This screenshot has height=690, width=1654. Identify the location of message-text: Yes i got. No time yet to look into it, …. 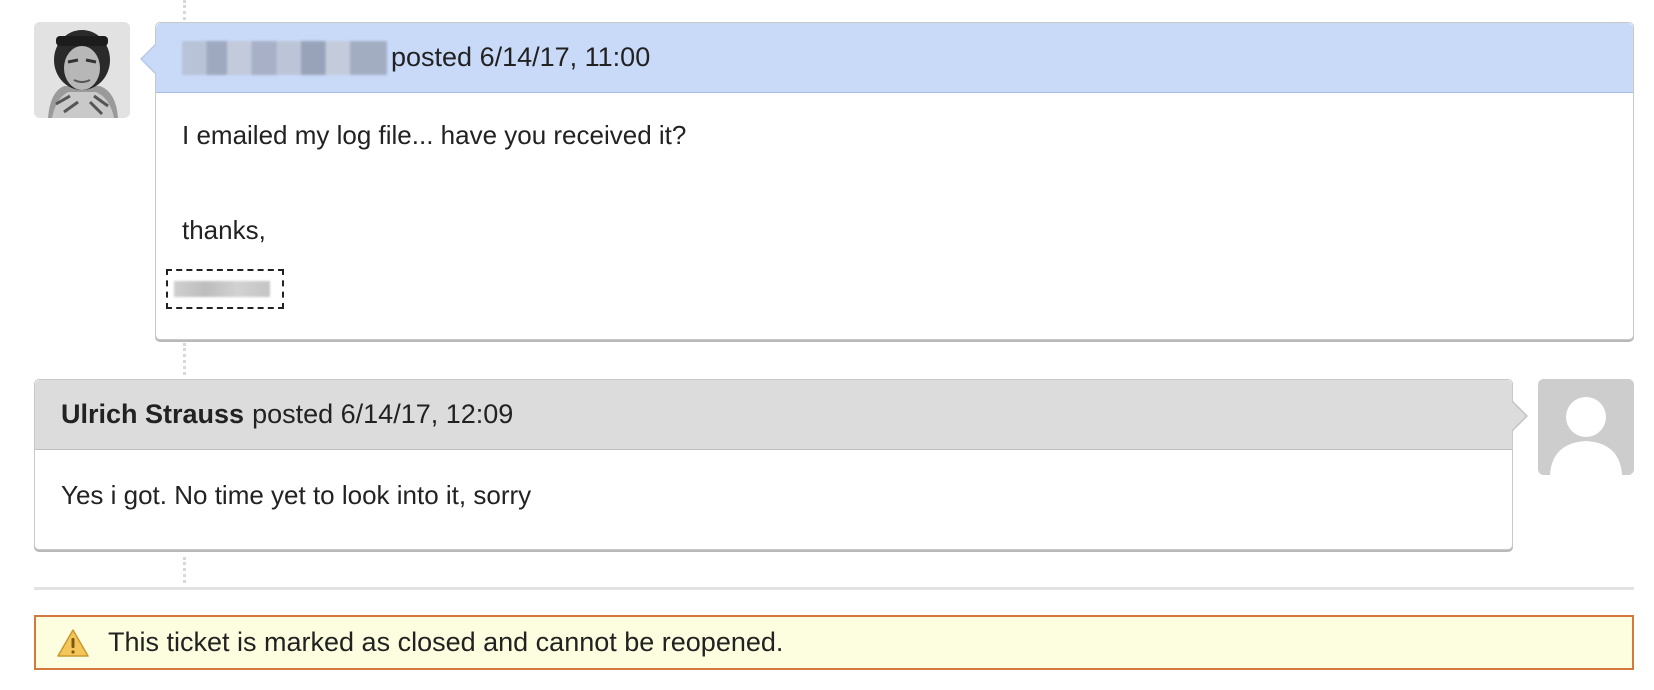
(296, 495).